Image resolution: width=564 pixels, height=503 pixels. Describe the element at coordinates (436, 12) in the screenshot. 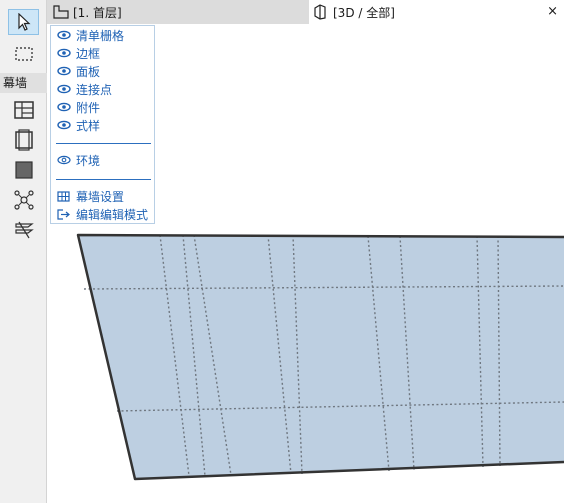

I see `tab-3d-view: [3D / 全部] ×` at that location.